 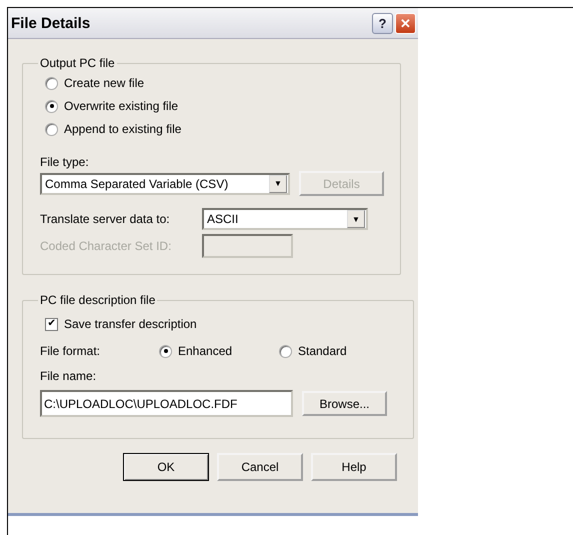 I want to click on field-label: Translate server data to:, so click(x=105, y=219).